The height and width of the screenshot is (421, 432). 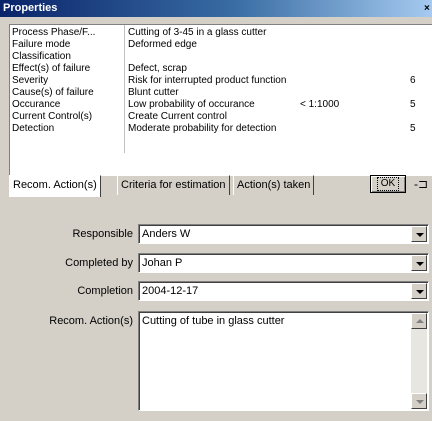 I want to click on window-titlebar: Properties ×, so click(x=216, y=8).